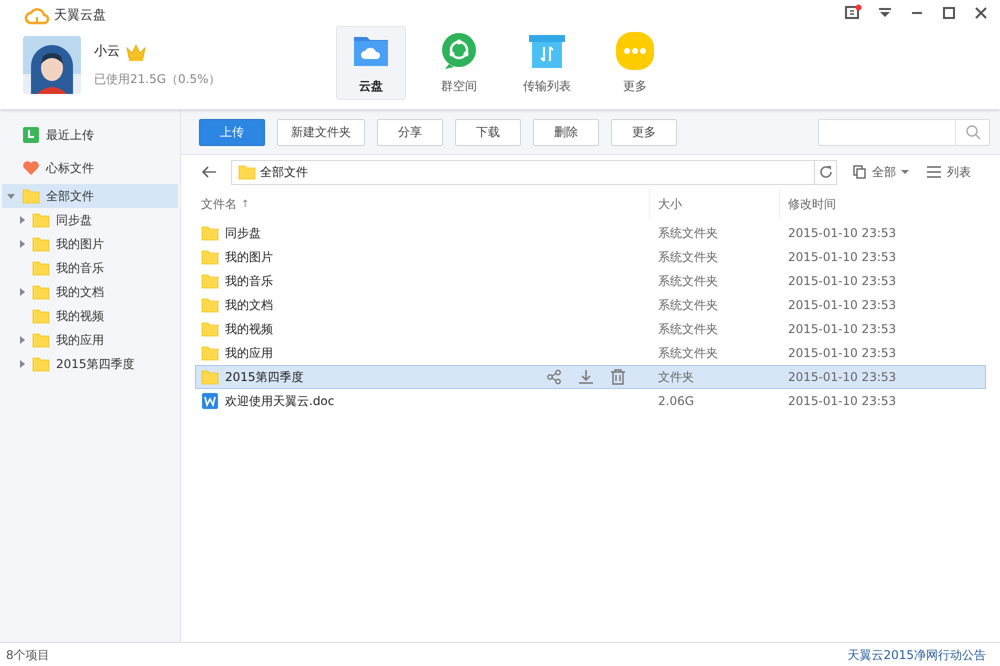 The height and width of the screenshot is (666, 1000). I want to click on maximize-icon, so click(949, 13).